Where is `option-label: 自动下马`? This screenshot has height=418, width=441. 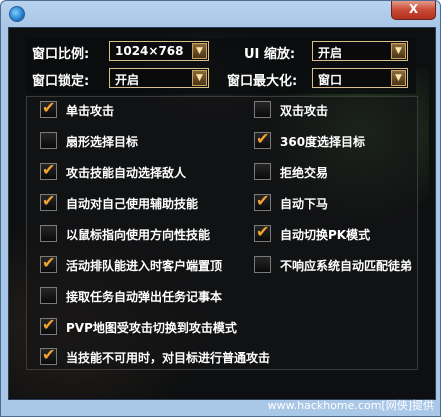
option-label: 自动下马 is located at coordinates (304, 204).